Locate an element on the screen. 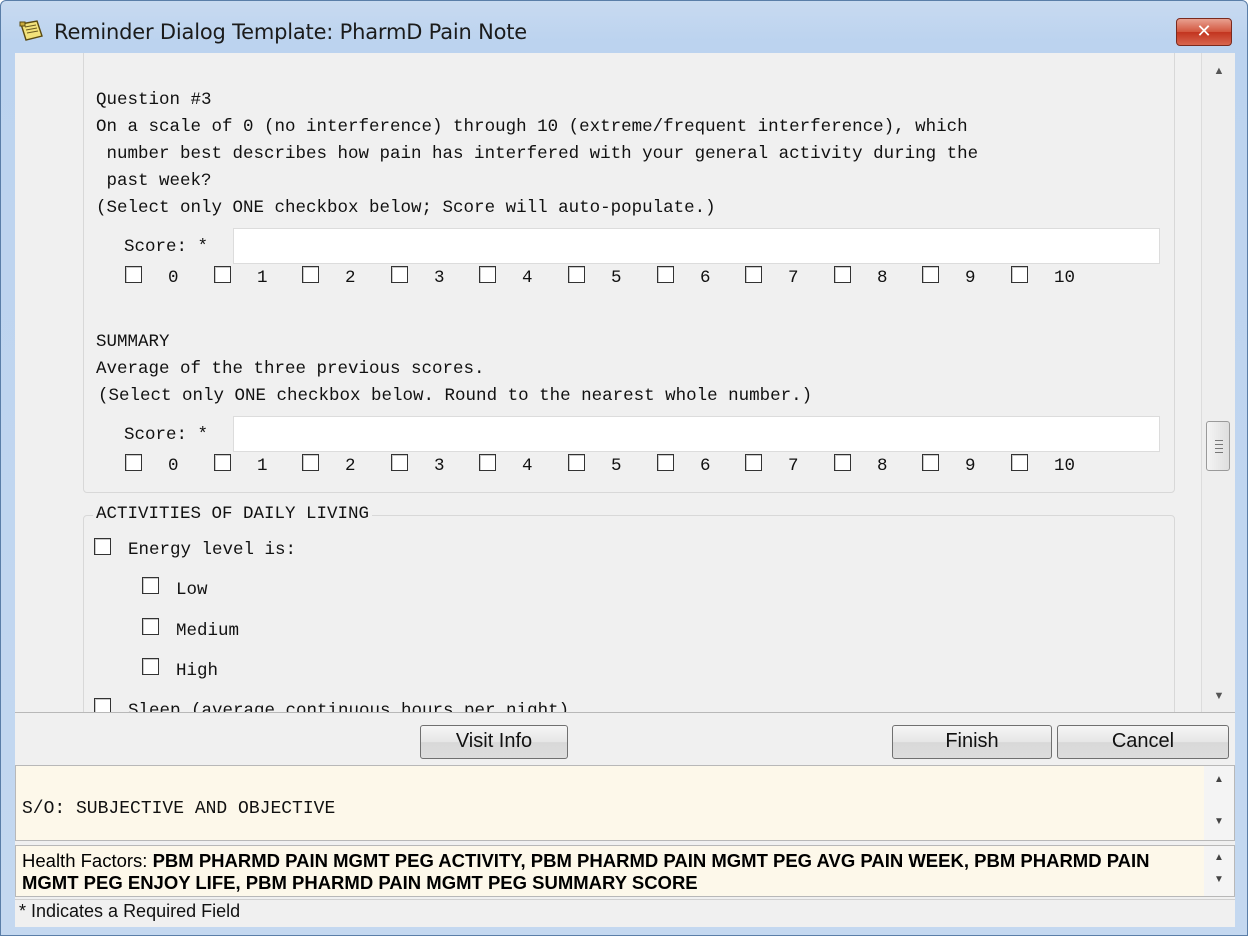  sleep-checkbox is located at coordinates (102, 705).